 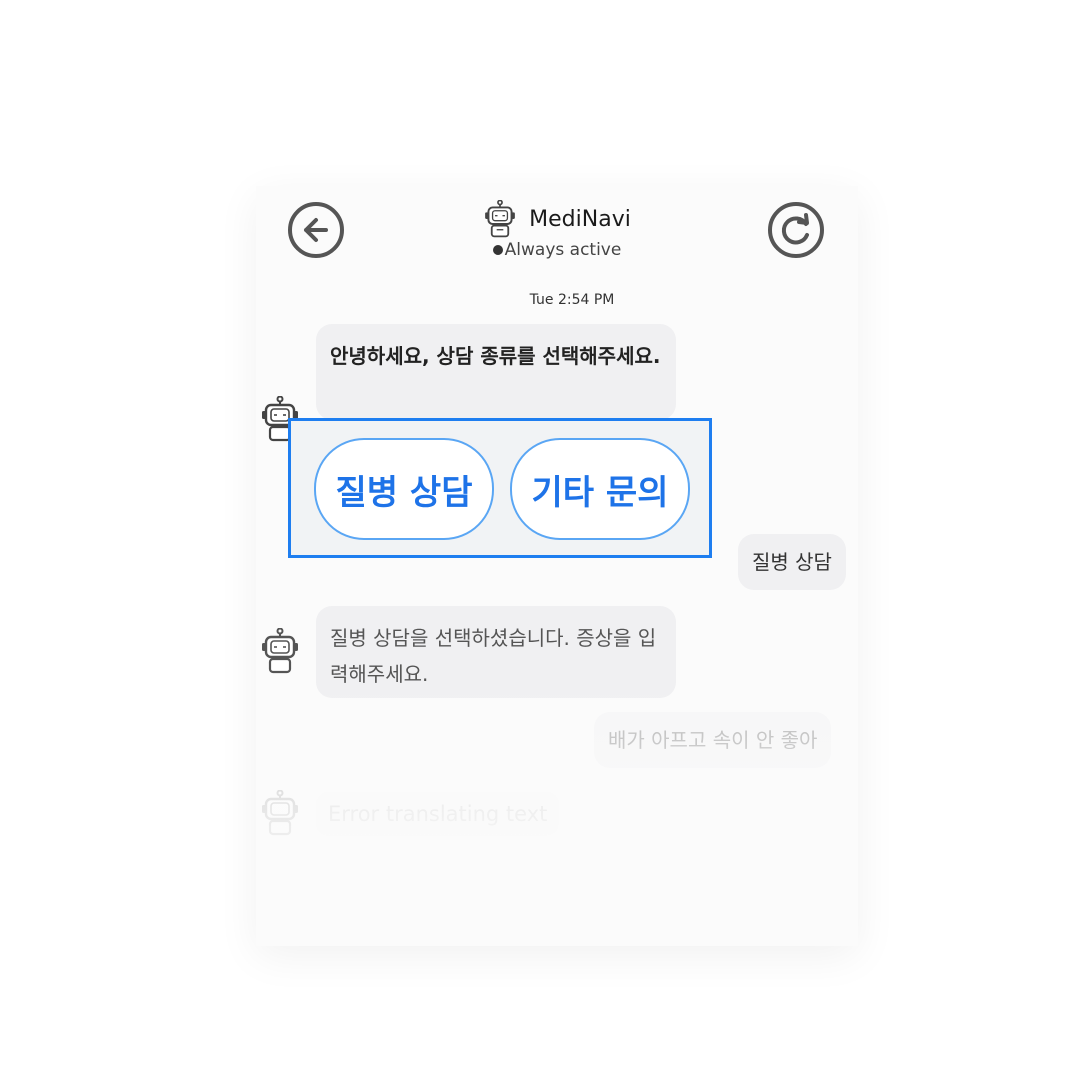 What do you see at coordinates (600, 489) in the screenshot?
I see `quick-reply-other-inquiry-button: 기타 문의` at bounding box center [600, 489].